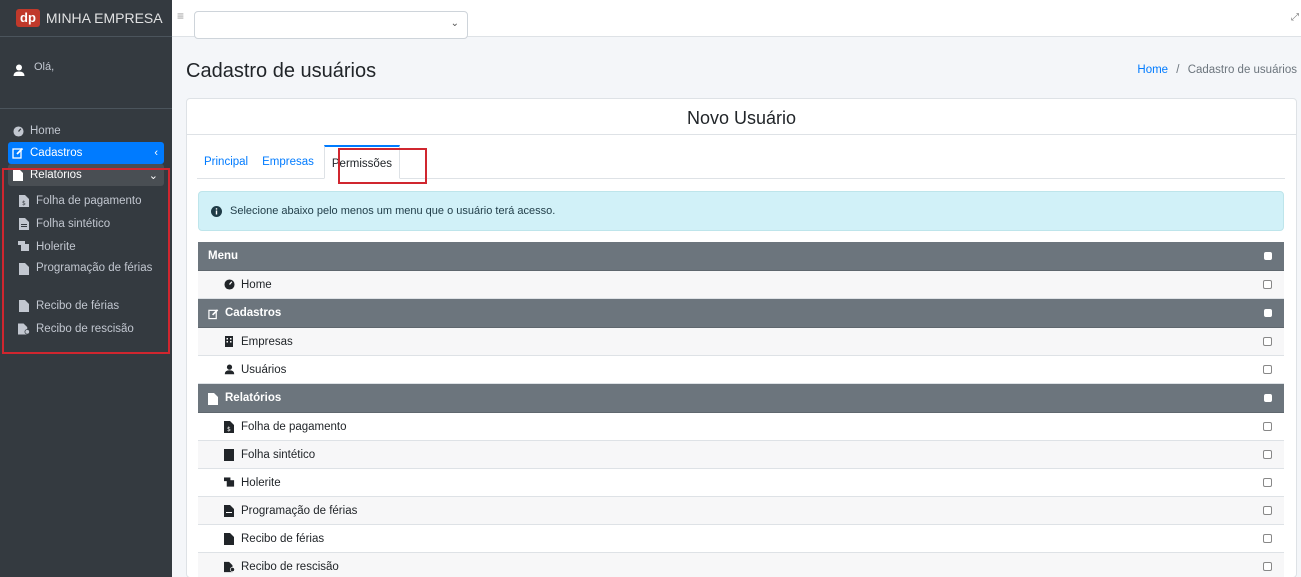 The height and width of the screenshot is (577, 1301). What do you see at coordinates (45, 131) in the screenshot?
I see `sidebar-item-label: Home` at bounding box center [45, 131].